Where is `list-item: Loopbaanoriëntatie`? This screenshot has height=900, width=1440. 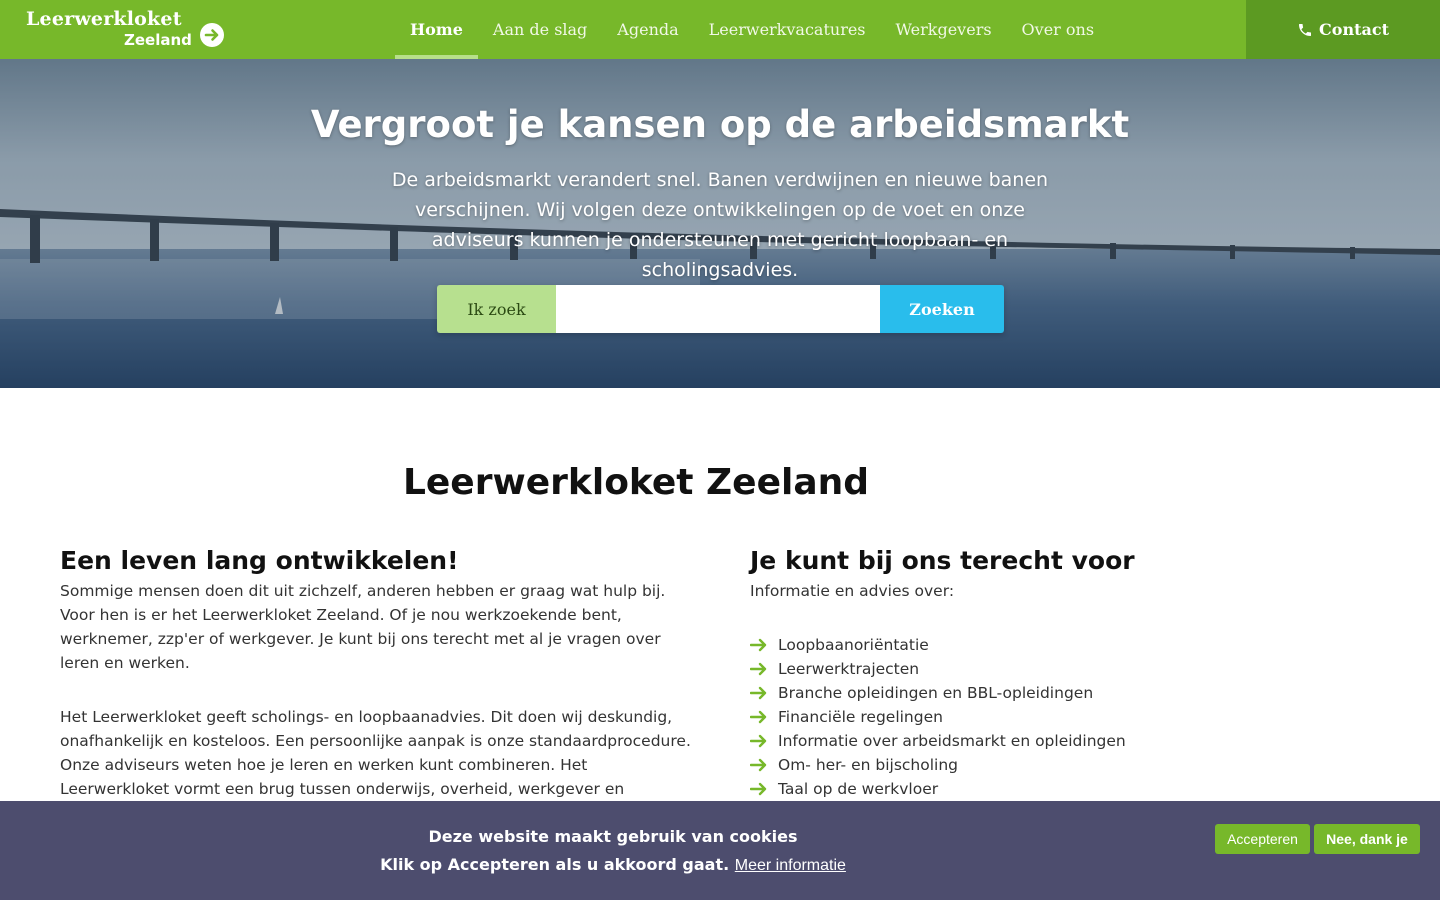 list-item: Loopbaanoriëntatie is located at coordinates (1070, 645).